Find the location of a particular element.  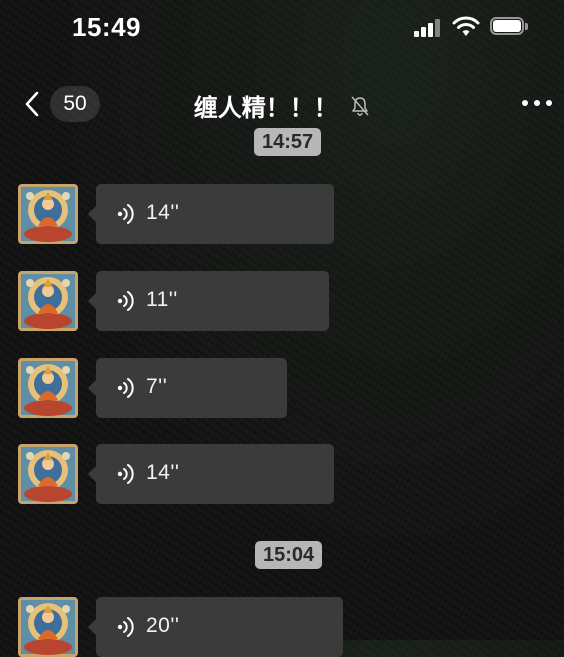

voice-duration: 7'' is located at coordinates (157, 386).